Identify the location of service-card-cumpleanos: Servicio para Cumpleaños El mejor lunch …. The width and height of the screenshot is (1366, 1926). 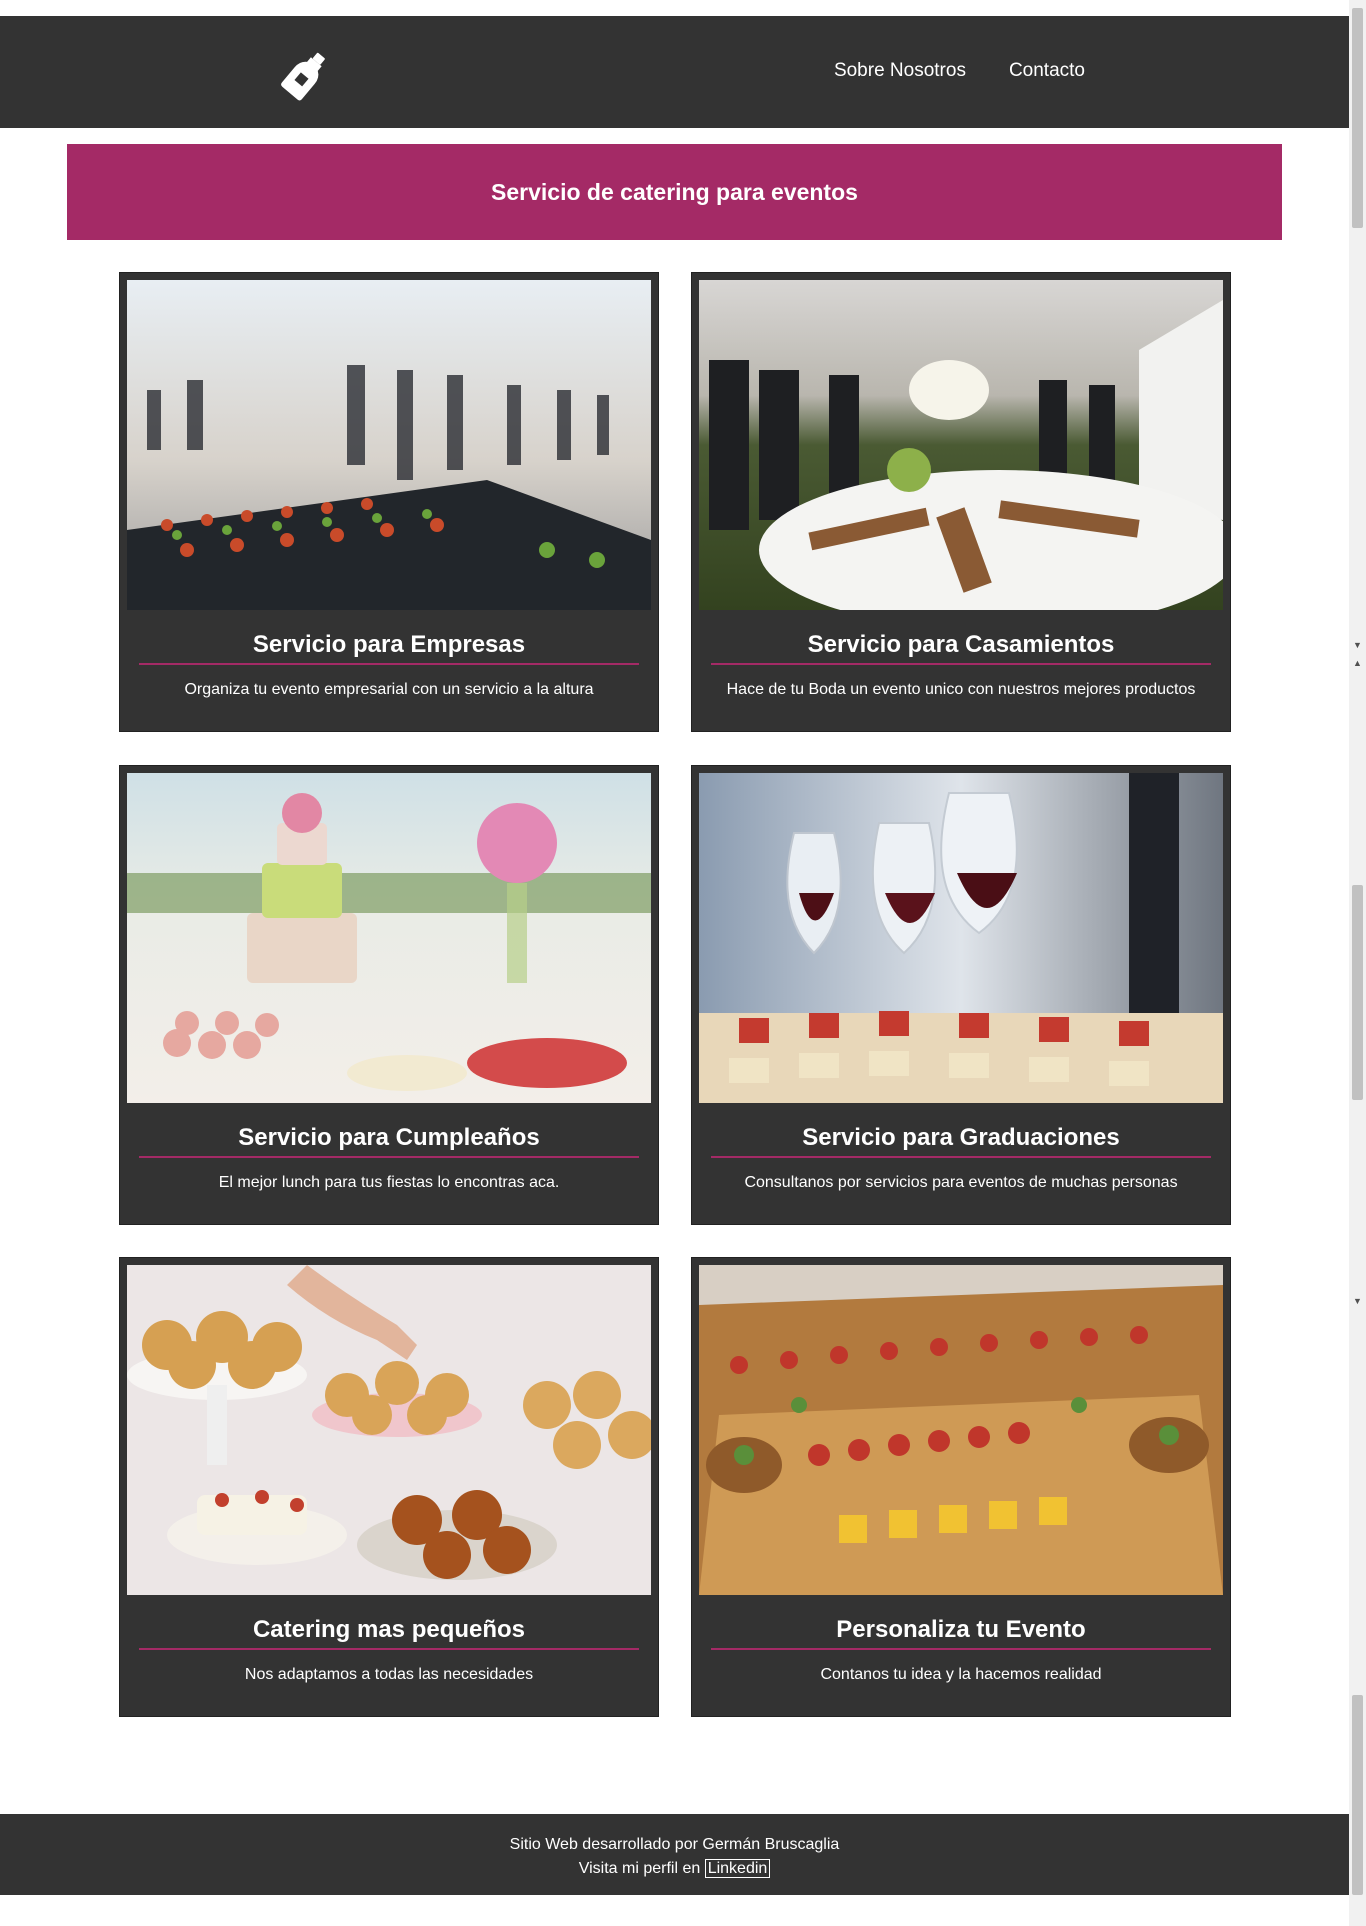
(389, 995).